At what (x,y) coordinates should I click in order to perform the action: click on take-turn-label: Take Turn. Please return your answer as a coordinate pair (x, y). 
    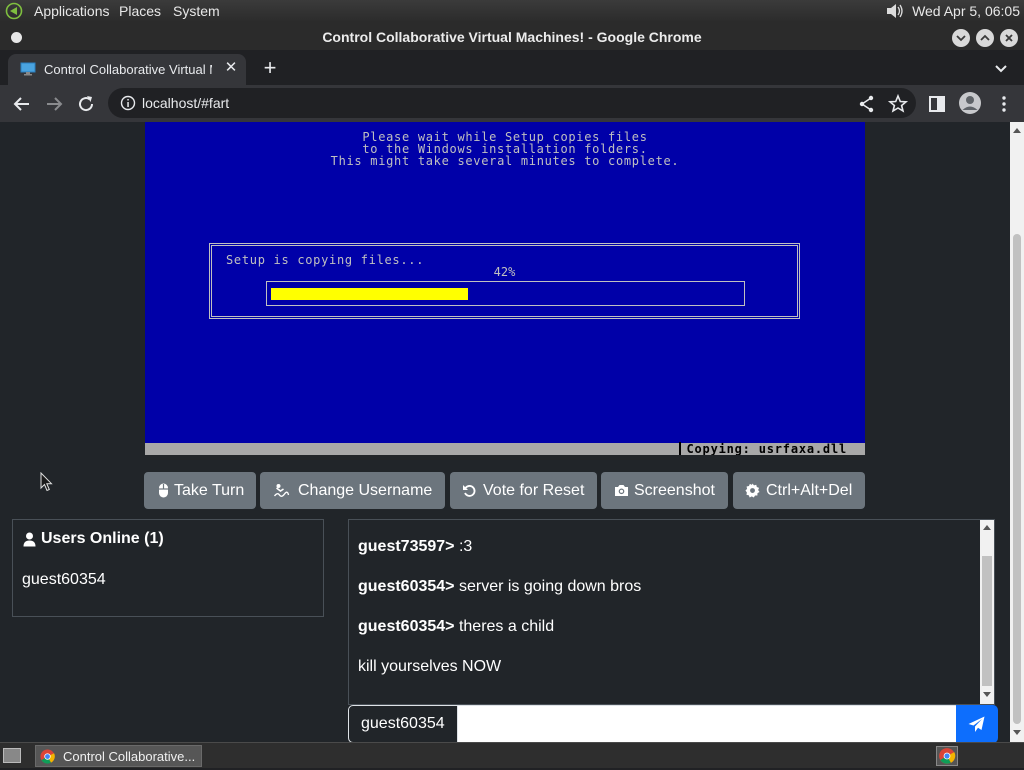
    Looking at the image, I should click on (209, 490).